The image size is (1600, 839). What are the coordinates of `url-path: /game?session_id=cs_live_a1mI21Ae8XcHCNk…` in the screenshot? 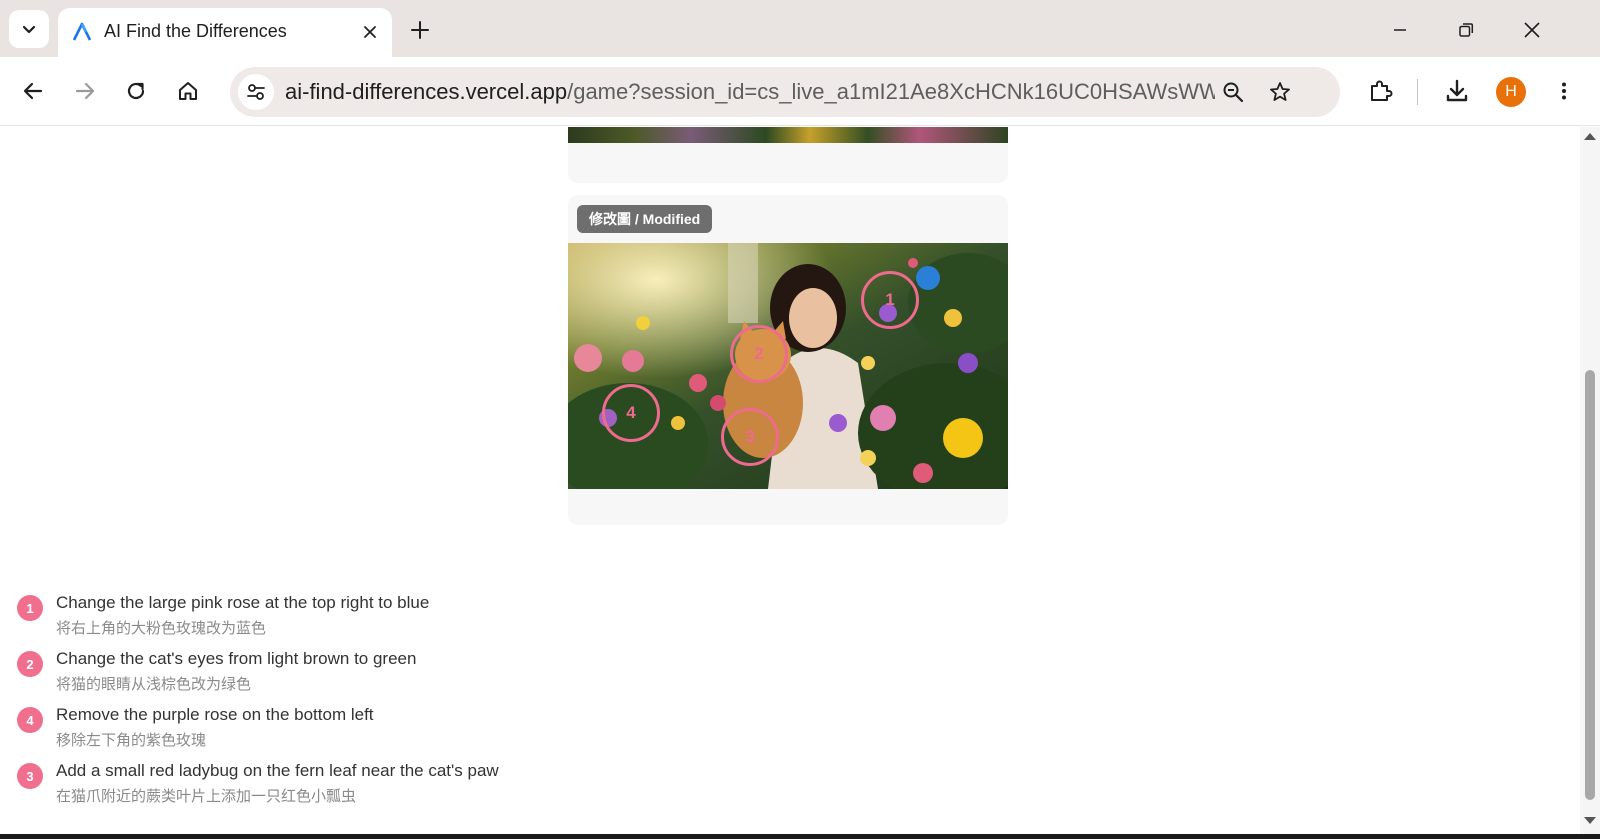 It's located at (891, 91).